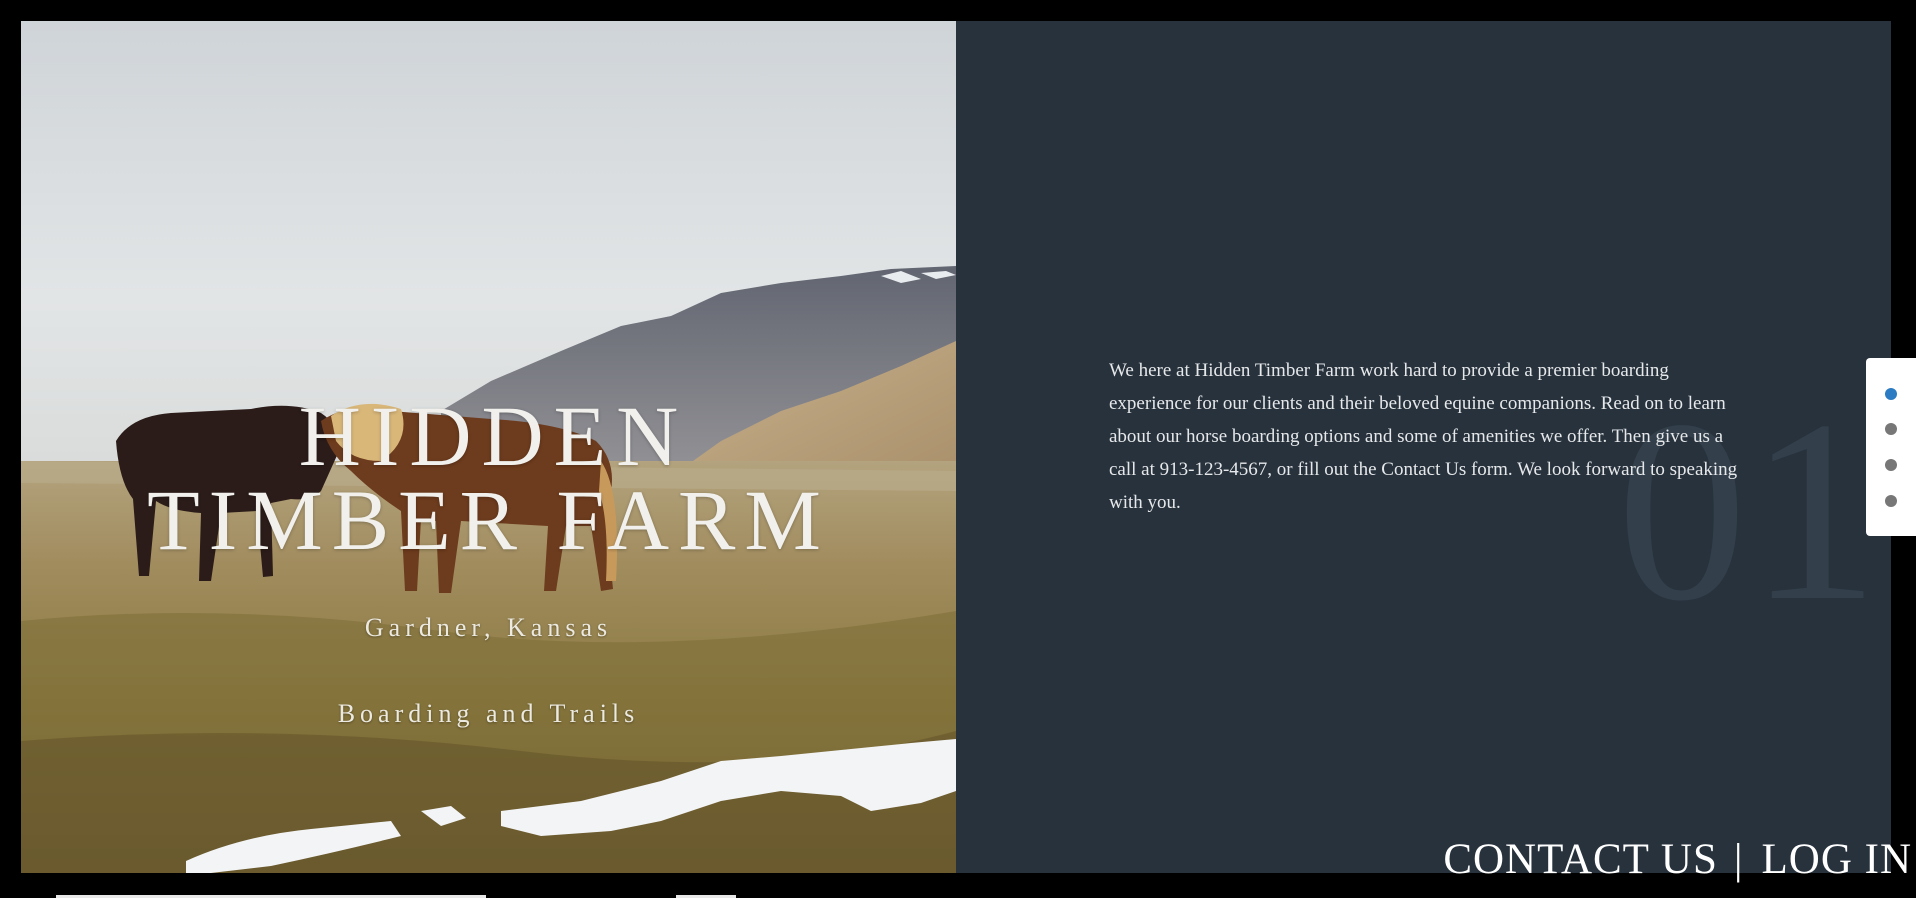 The width and height of the screenshot is (1916, 898). What do you see at coordinates (493, 436) in the screenshot?
I see `hero-title-line-1: HIDDEN` at bounding box center [493, 436].